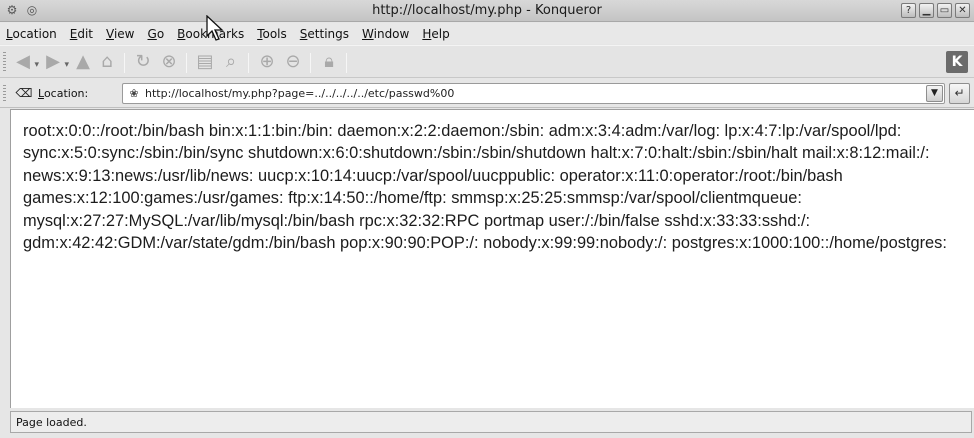  Describe the element at coordinates (51, 422) in the screenshot. I see `status-text: Page loaded.` at that location.